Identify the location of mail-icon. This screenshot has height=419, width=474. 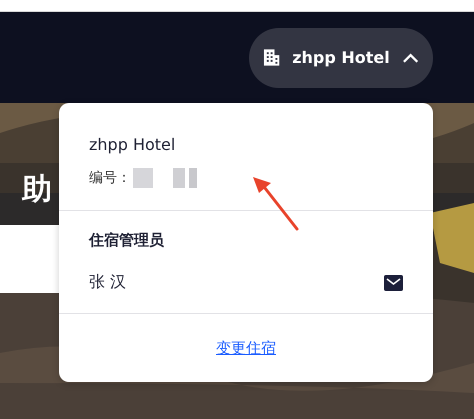
(393, 282).